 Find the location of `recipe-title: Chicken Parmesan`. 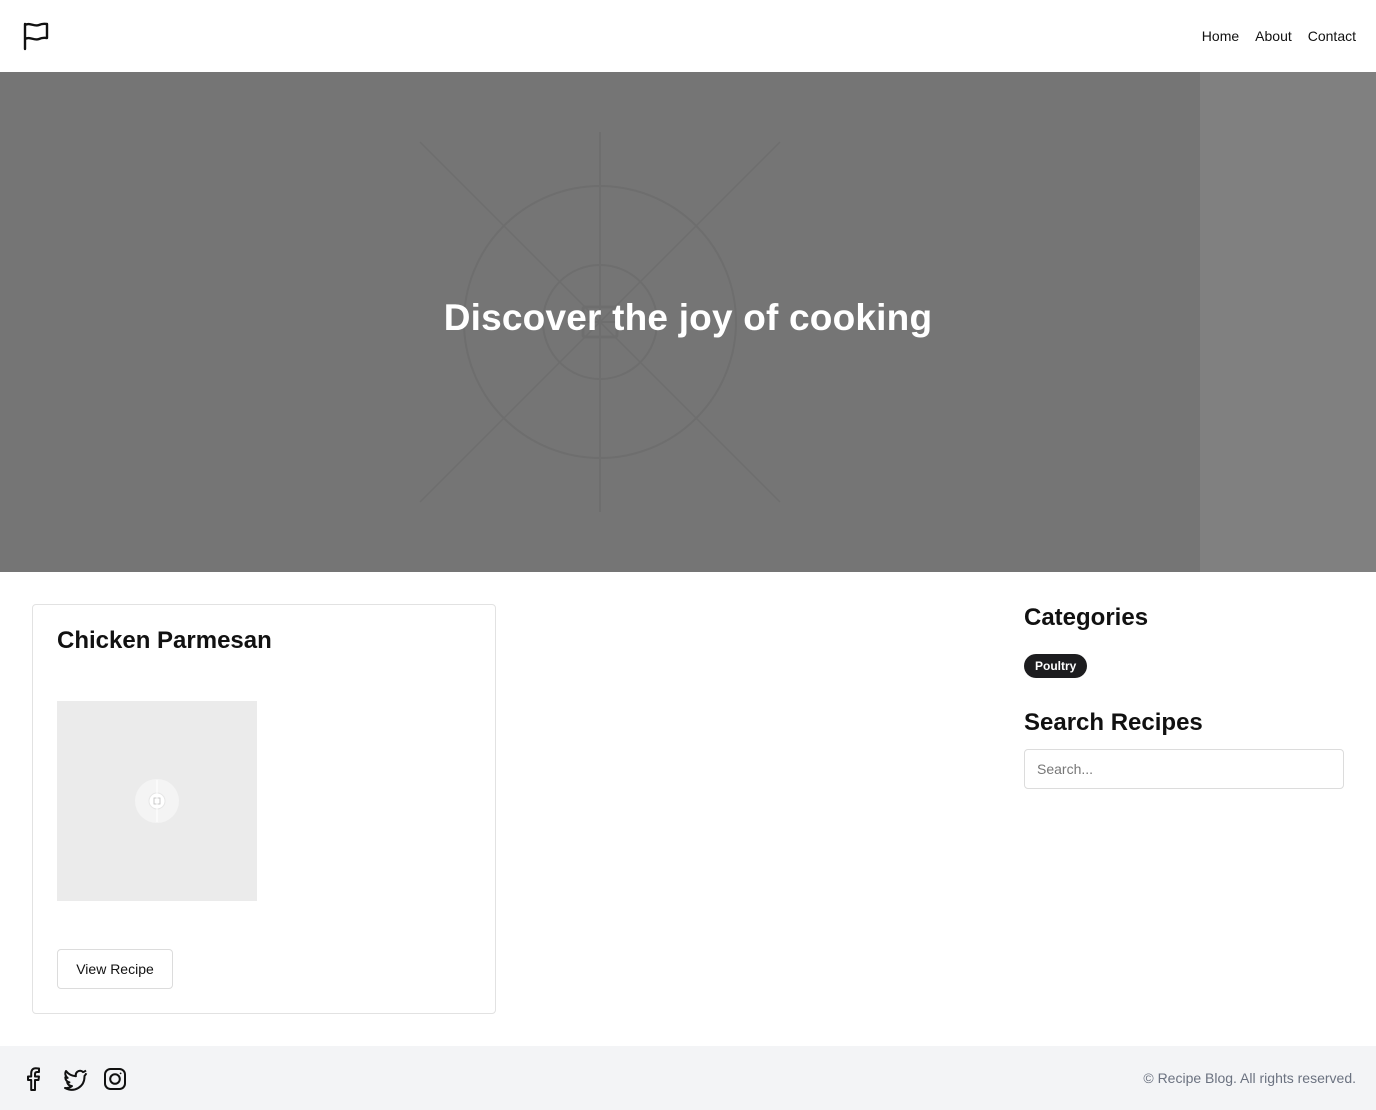

recipe-title: Chicken Parmesan is located at coordinates (164, 640).